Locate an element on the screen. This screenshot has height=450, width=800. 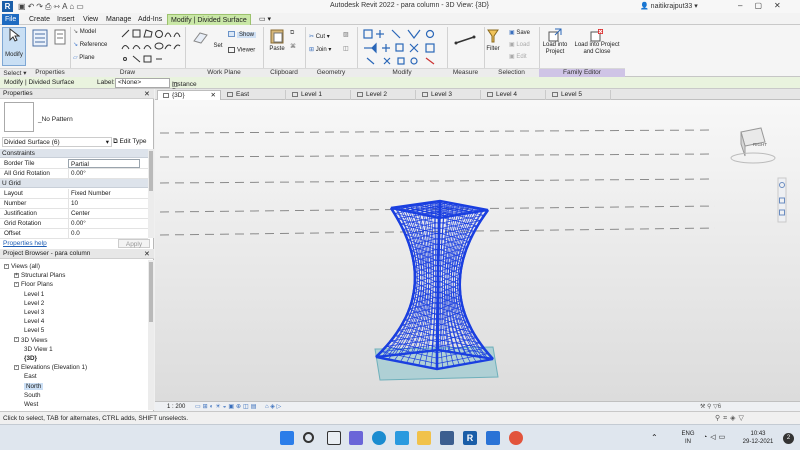
label-dropdown: <None> is located at coordinates (142, 83).